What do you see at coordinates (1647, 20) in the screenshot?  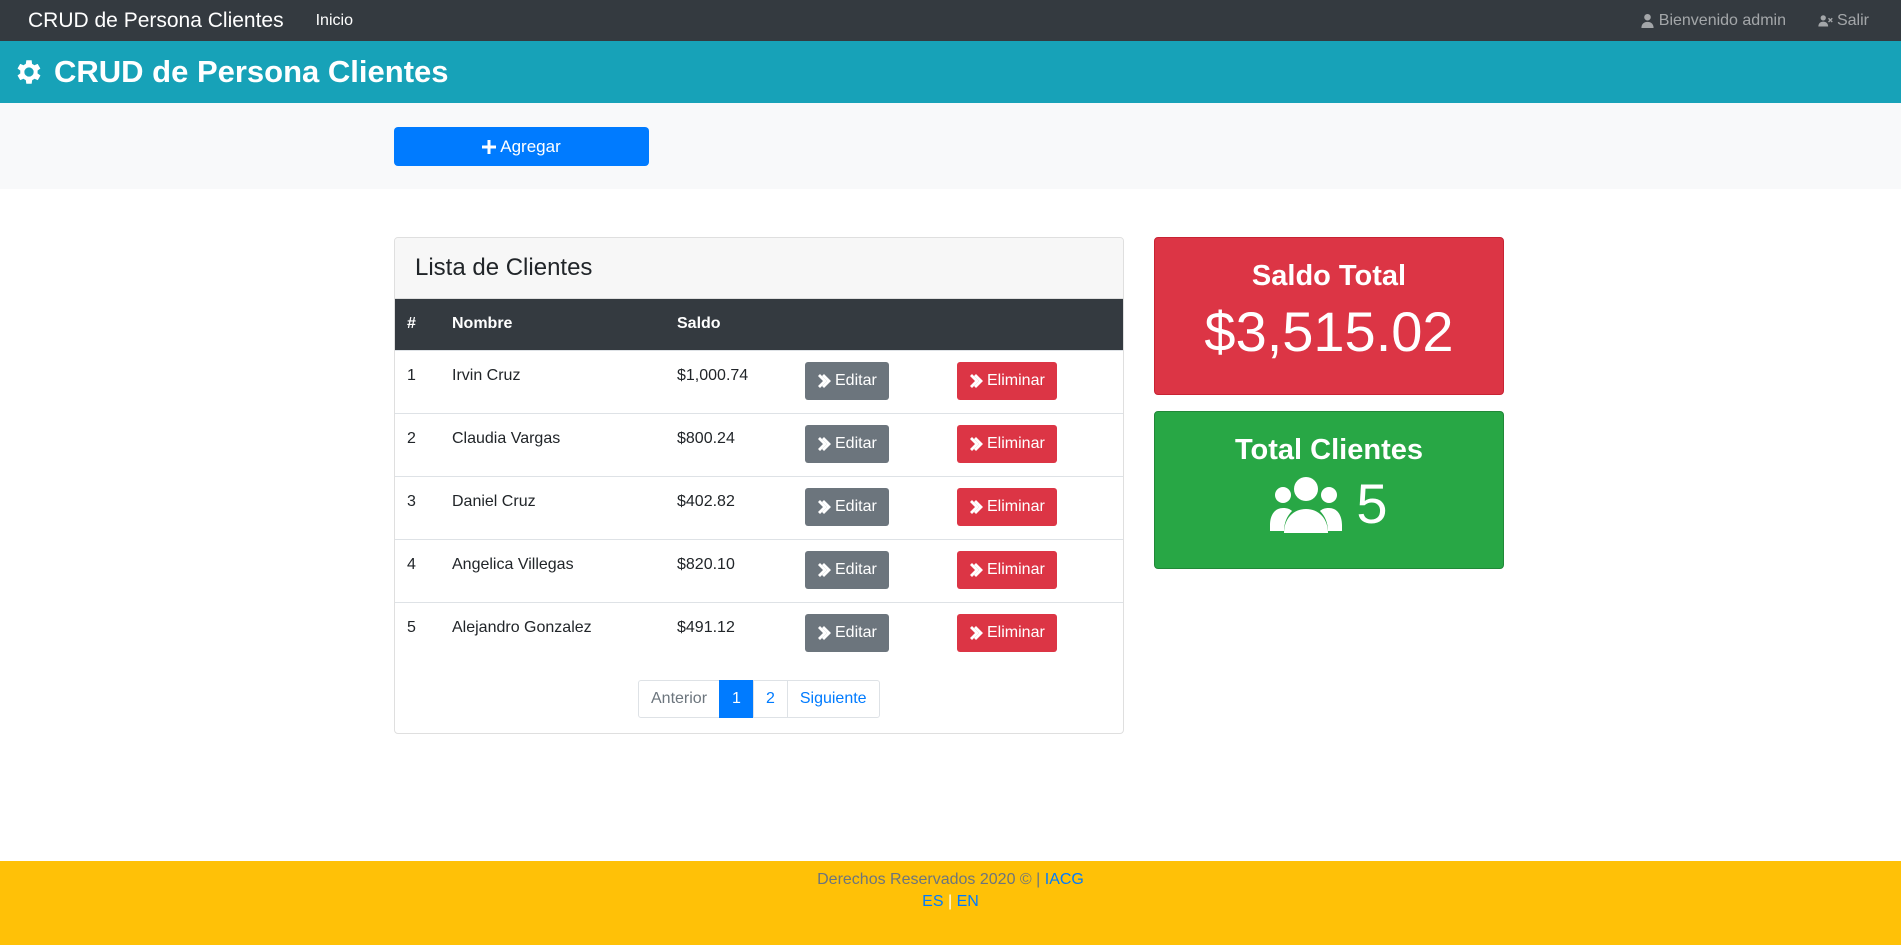 I see `user-icon` at bounding box center [1647, 20].